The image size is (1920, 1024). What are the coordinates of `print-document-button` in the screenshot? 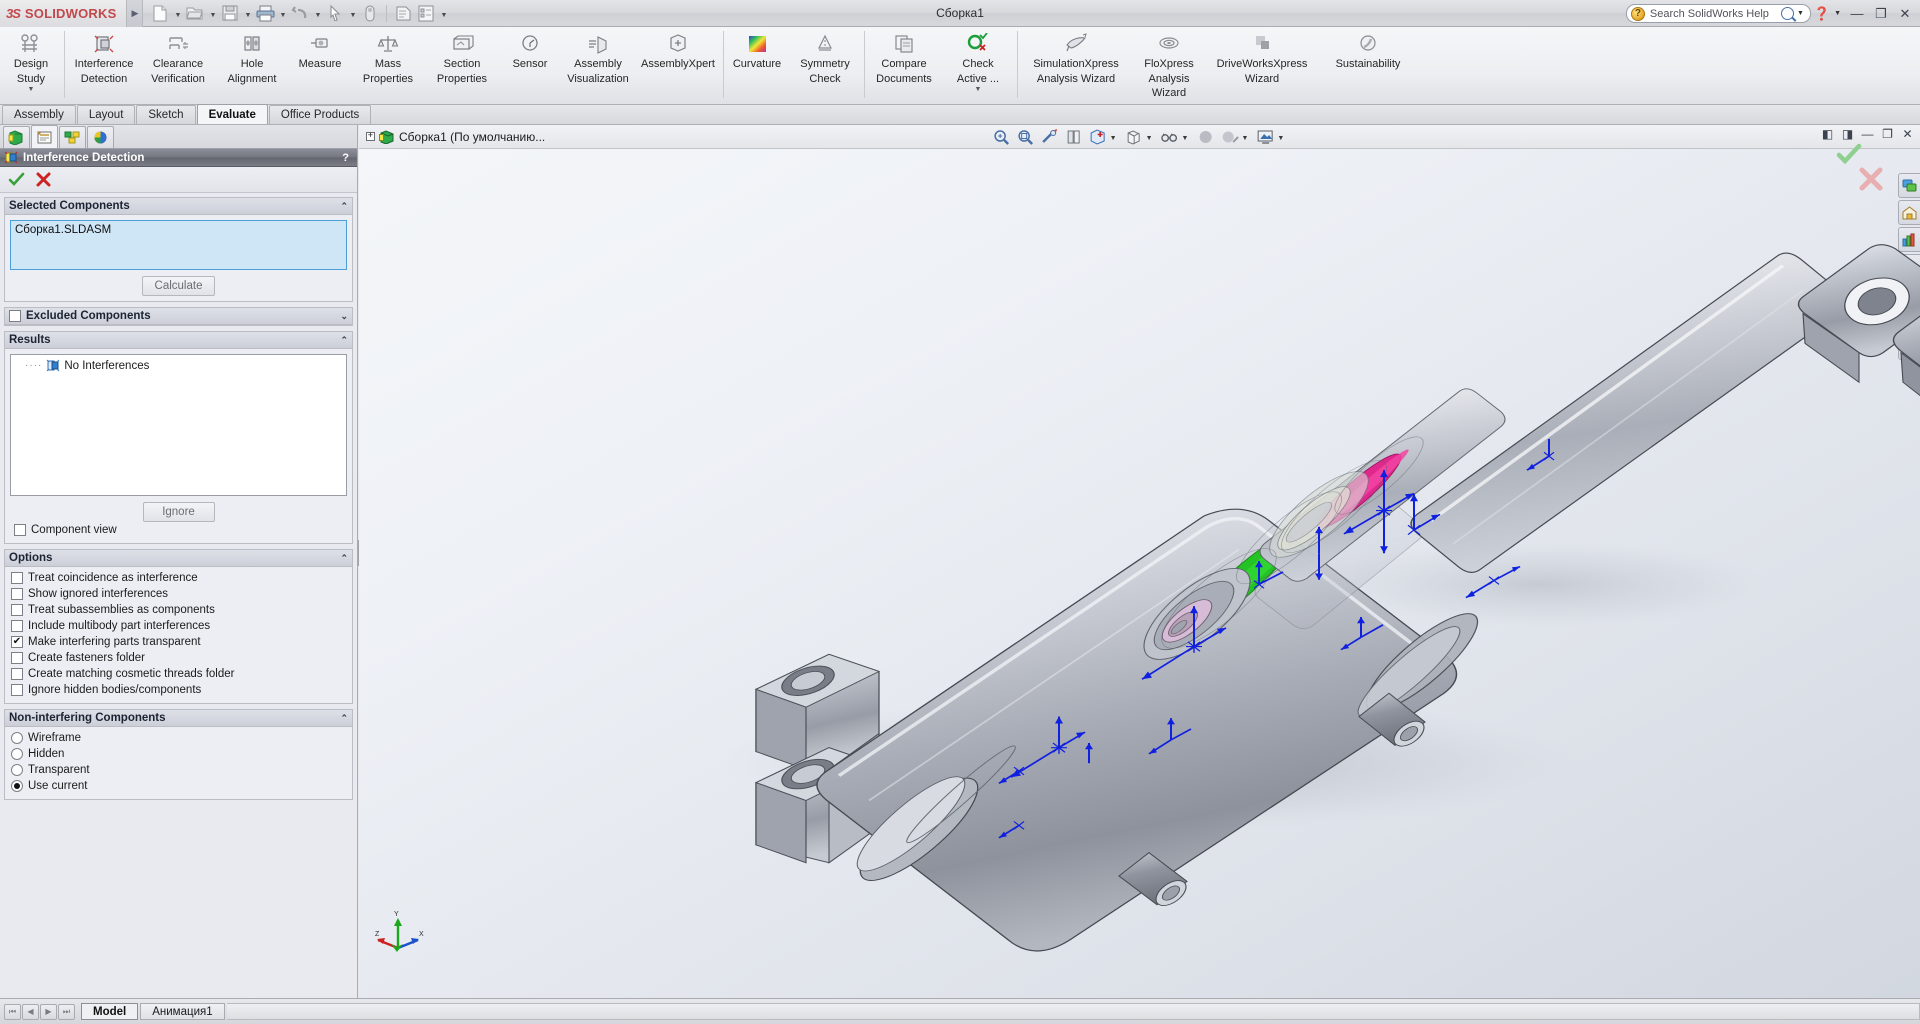 It's located at (265, 13).